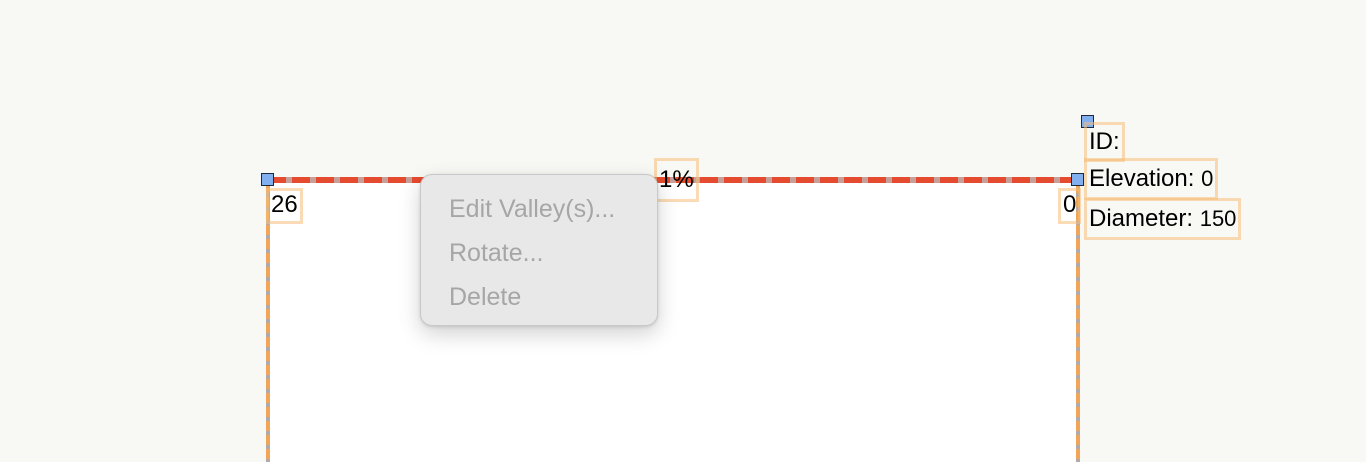 This screenshot has width=1366, height=462. I want to click on id-label: ID:, so click(1104, 142).